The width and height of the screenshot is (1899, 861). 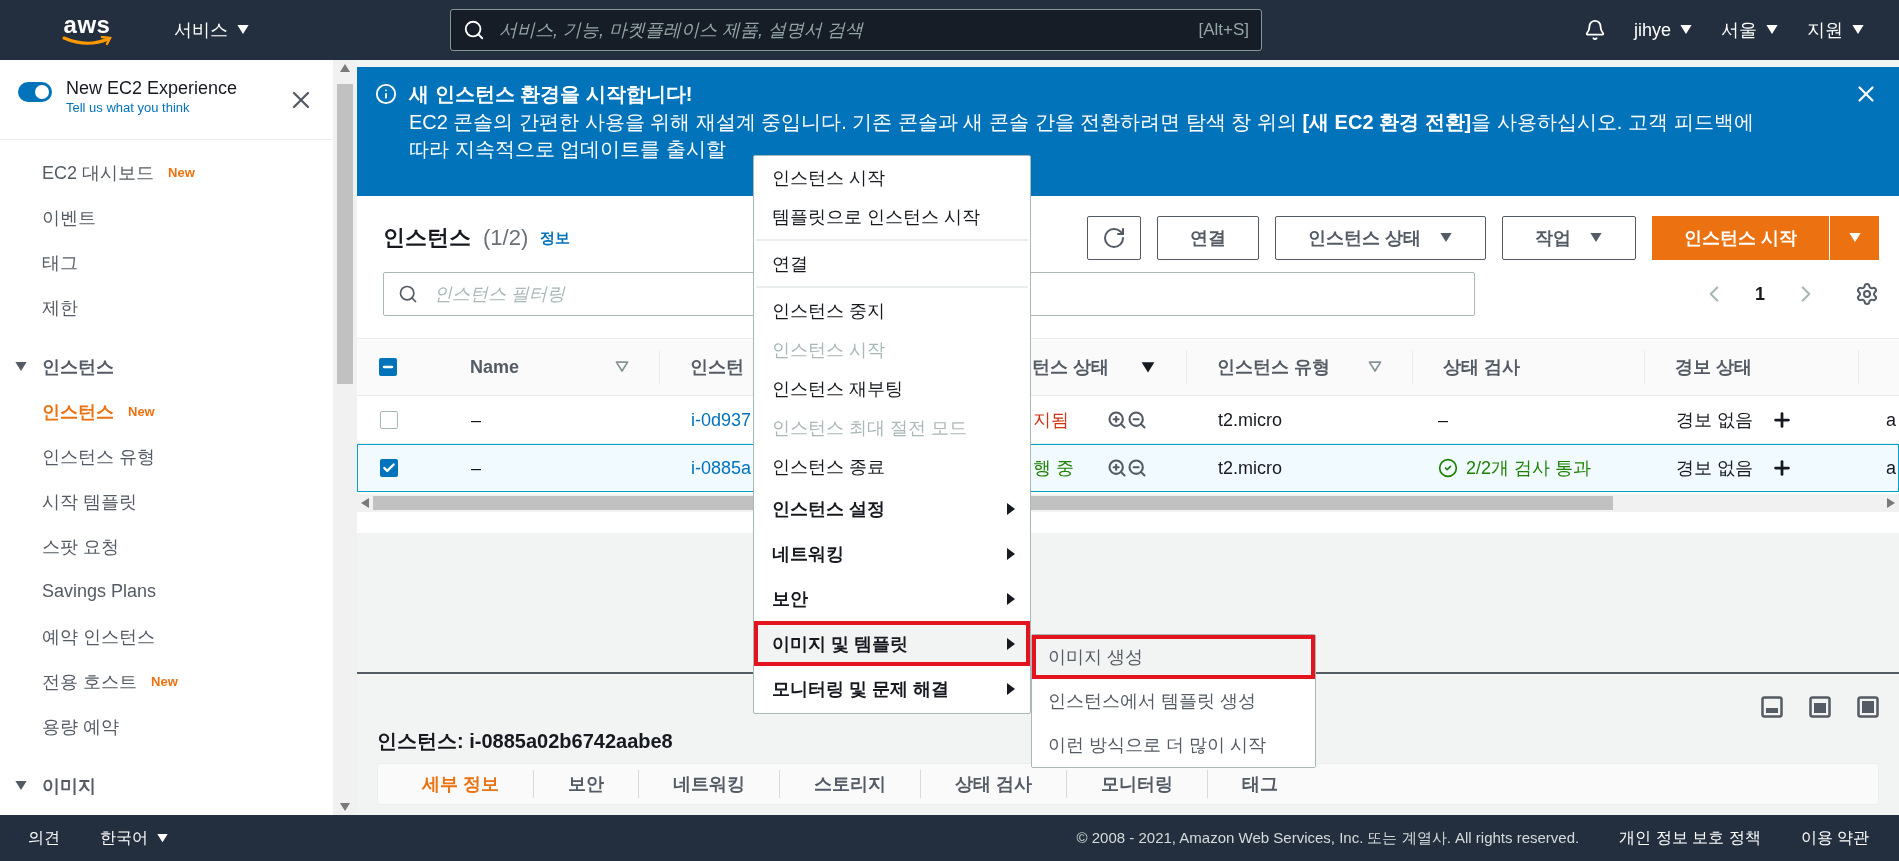 I want to click on nav-link: 이벤트, so click(x=166, y=217).